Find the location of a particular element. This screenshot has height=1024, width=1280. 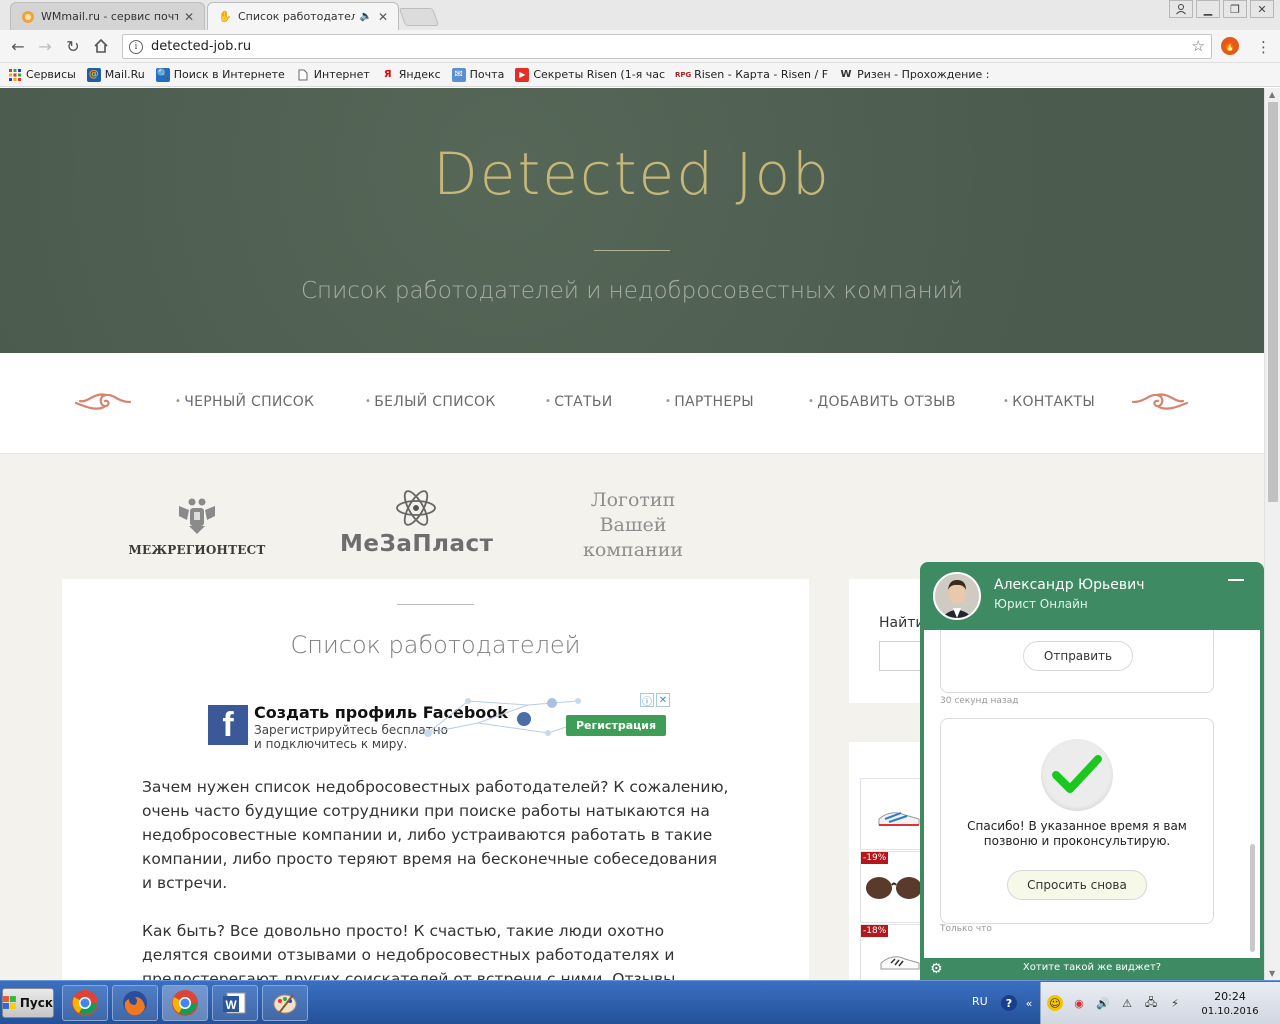

youtube-icon: ▶ is located at coordinates (522, 74).